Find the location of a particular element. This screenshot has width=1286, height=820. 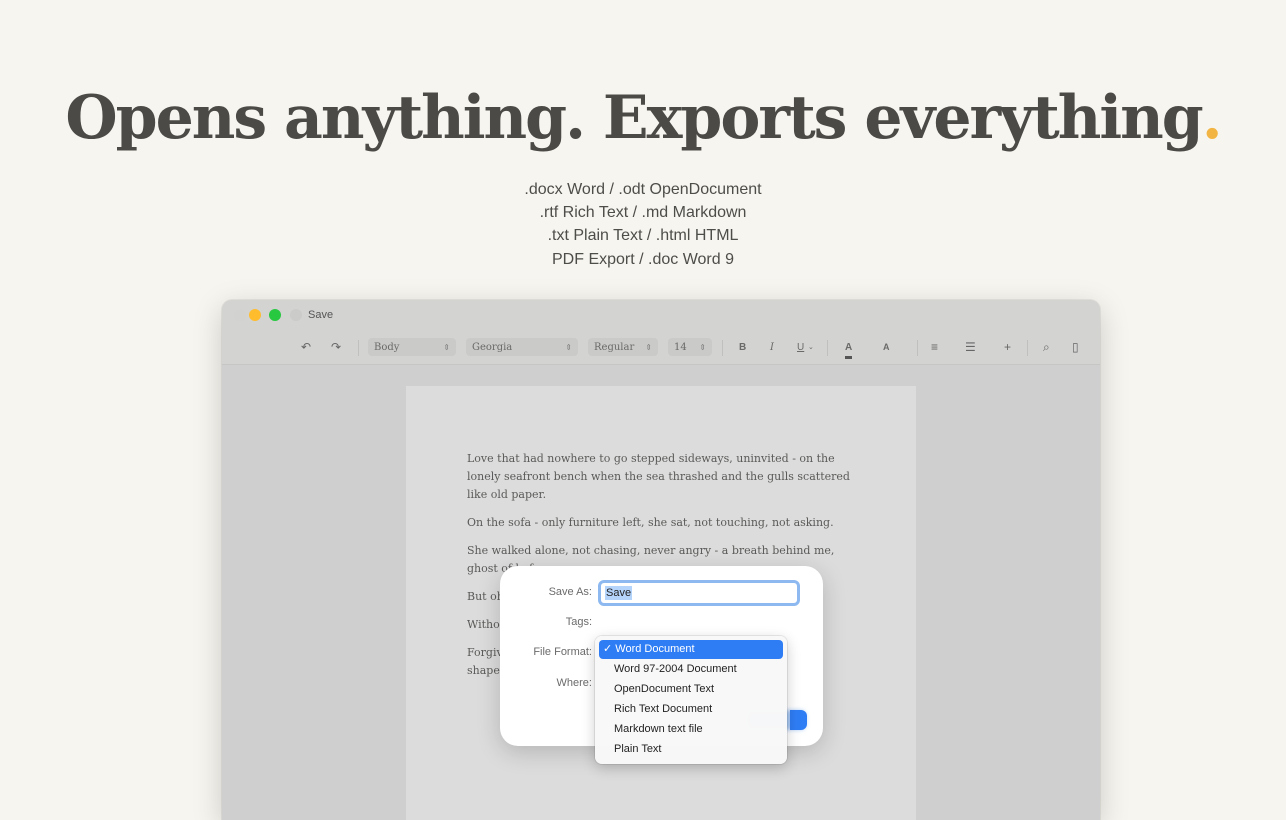

menu-item-word-document: ✓ Word Document is located at coordinates (691, 649).